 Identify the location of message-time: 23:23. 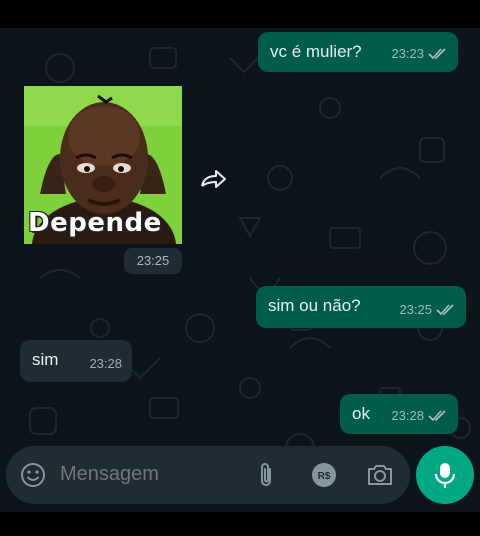
(407, 53).